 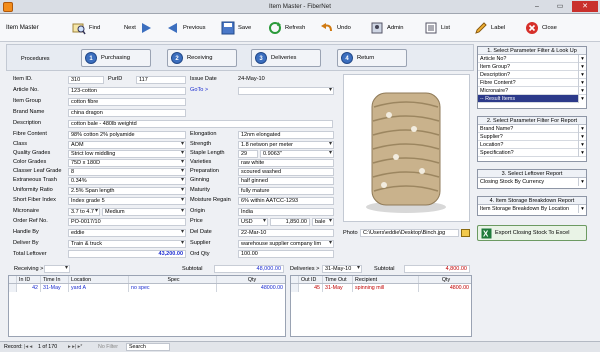 What do you see at coordinates (127, 145) in the screenshot?
I see `class-select: AOM` at bounding box center [127, 145].